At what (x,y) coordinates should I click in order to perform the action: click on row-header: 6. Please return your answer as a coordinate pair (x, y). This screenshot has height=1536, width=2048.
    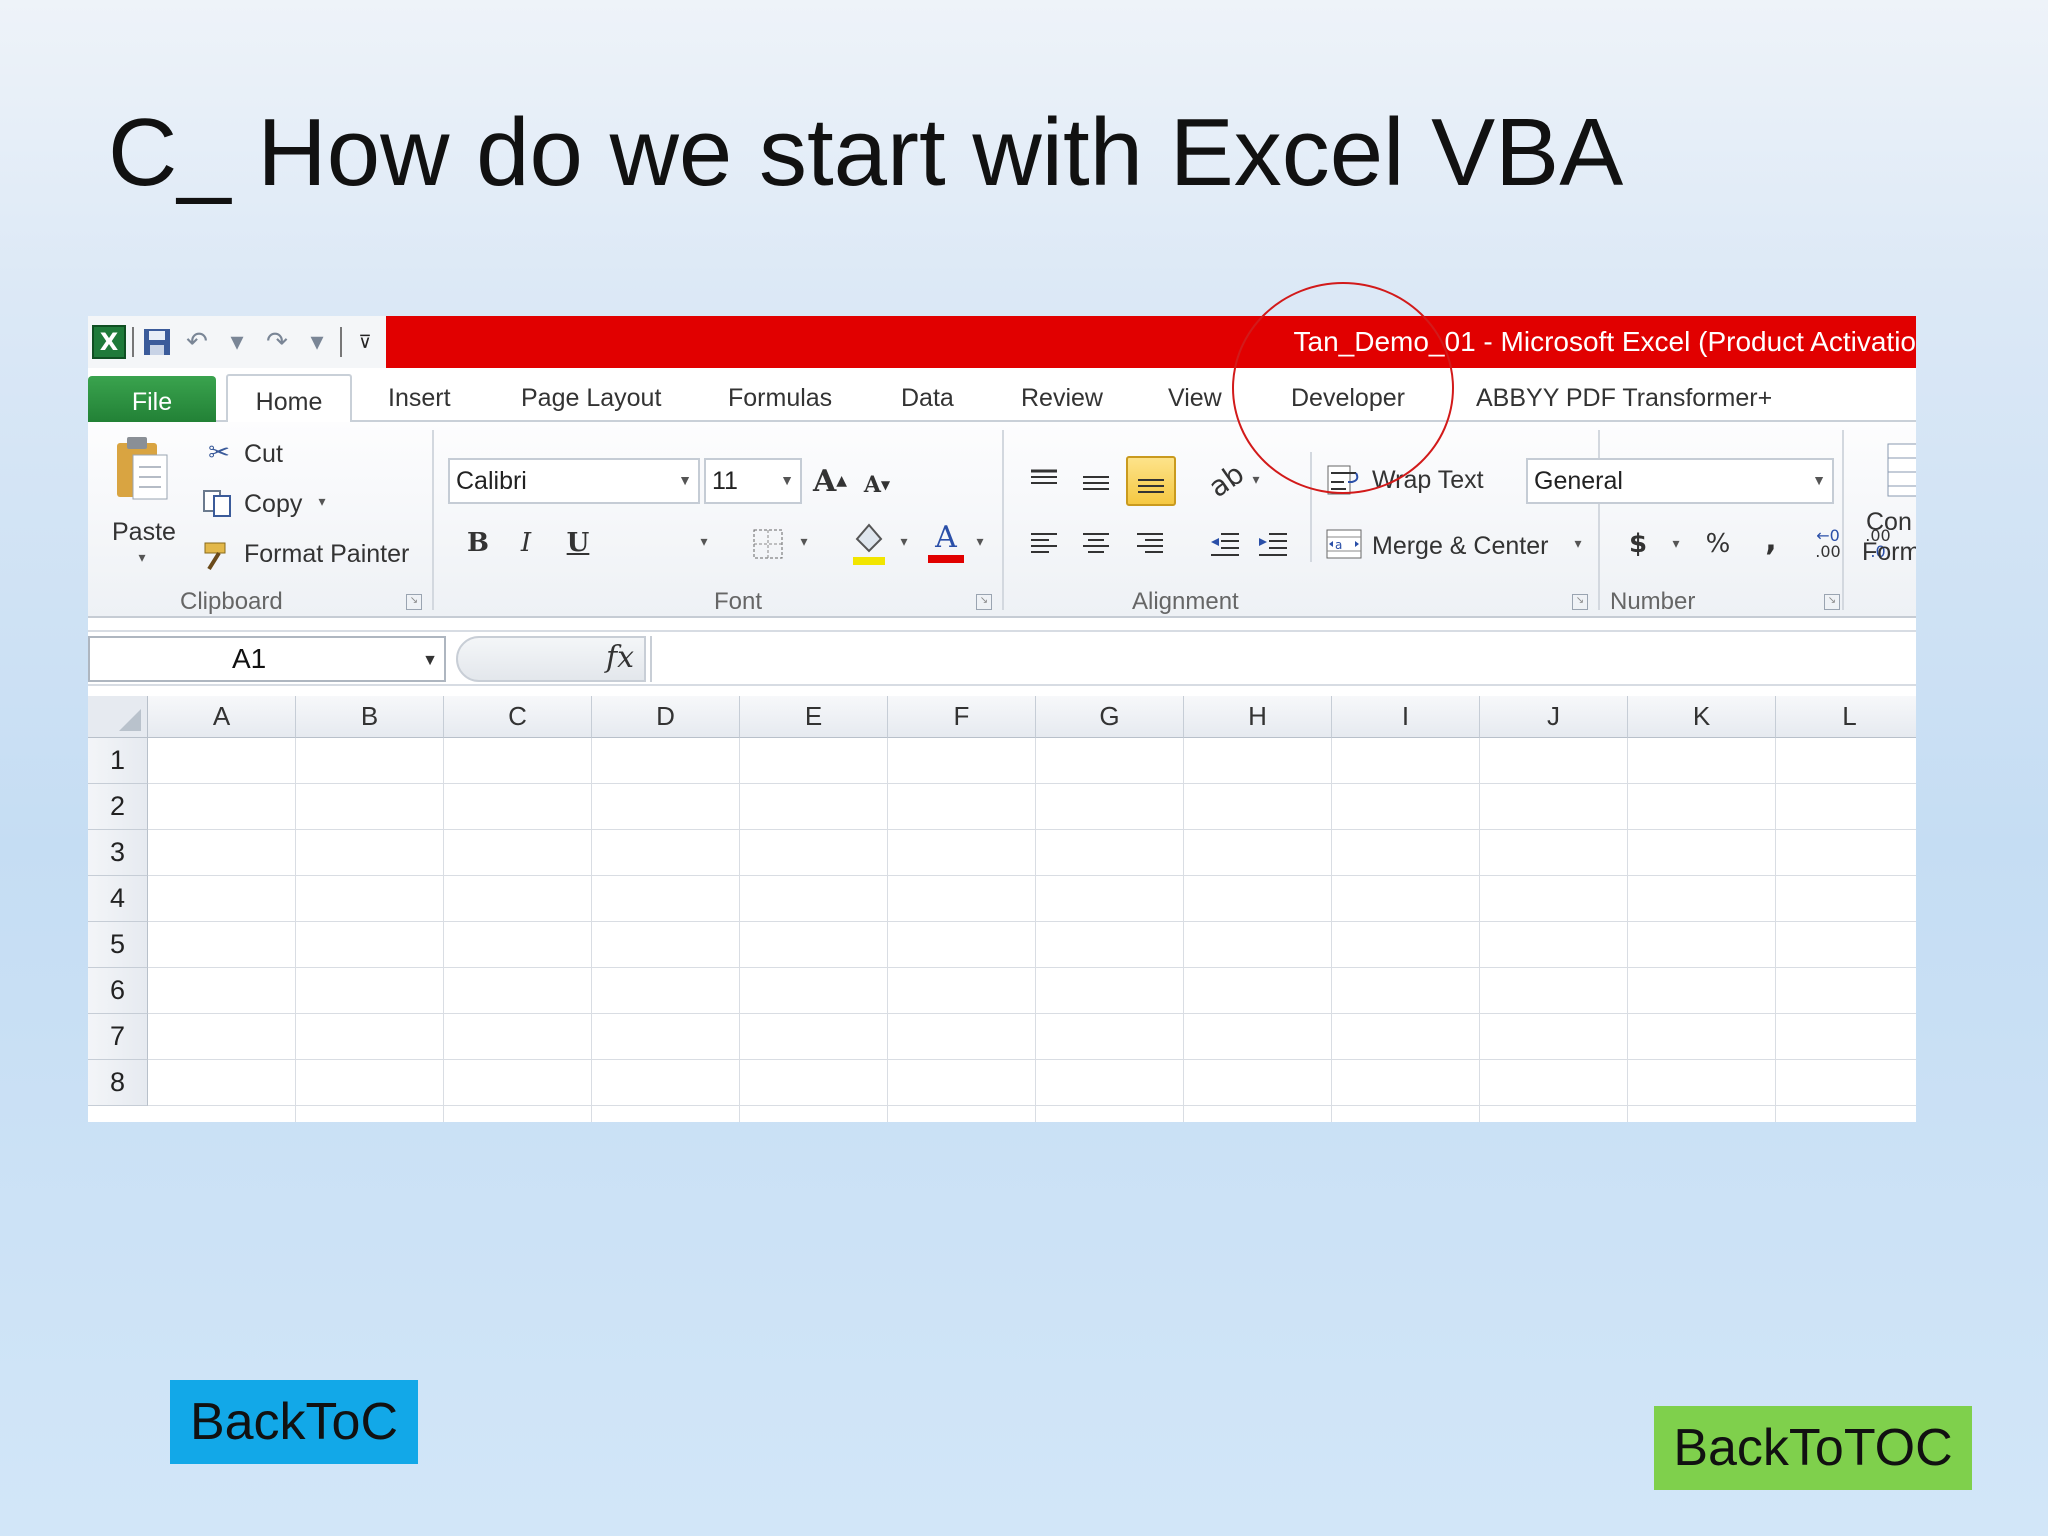
    Looking at the image, I should click on (118, 991).